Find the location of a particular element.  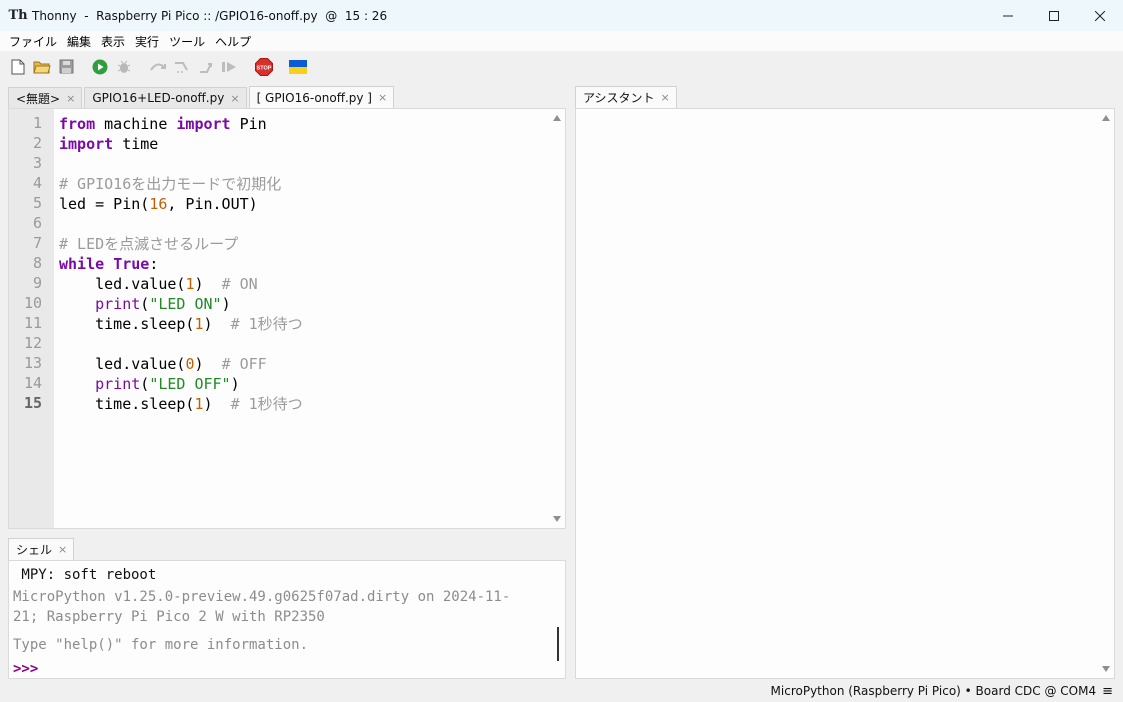

toolbar: STOP is located at coordinates (561, 66).